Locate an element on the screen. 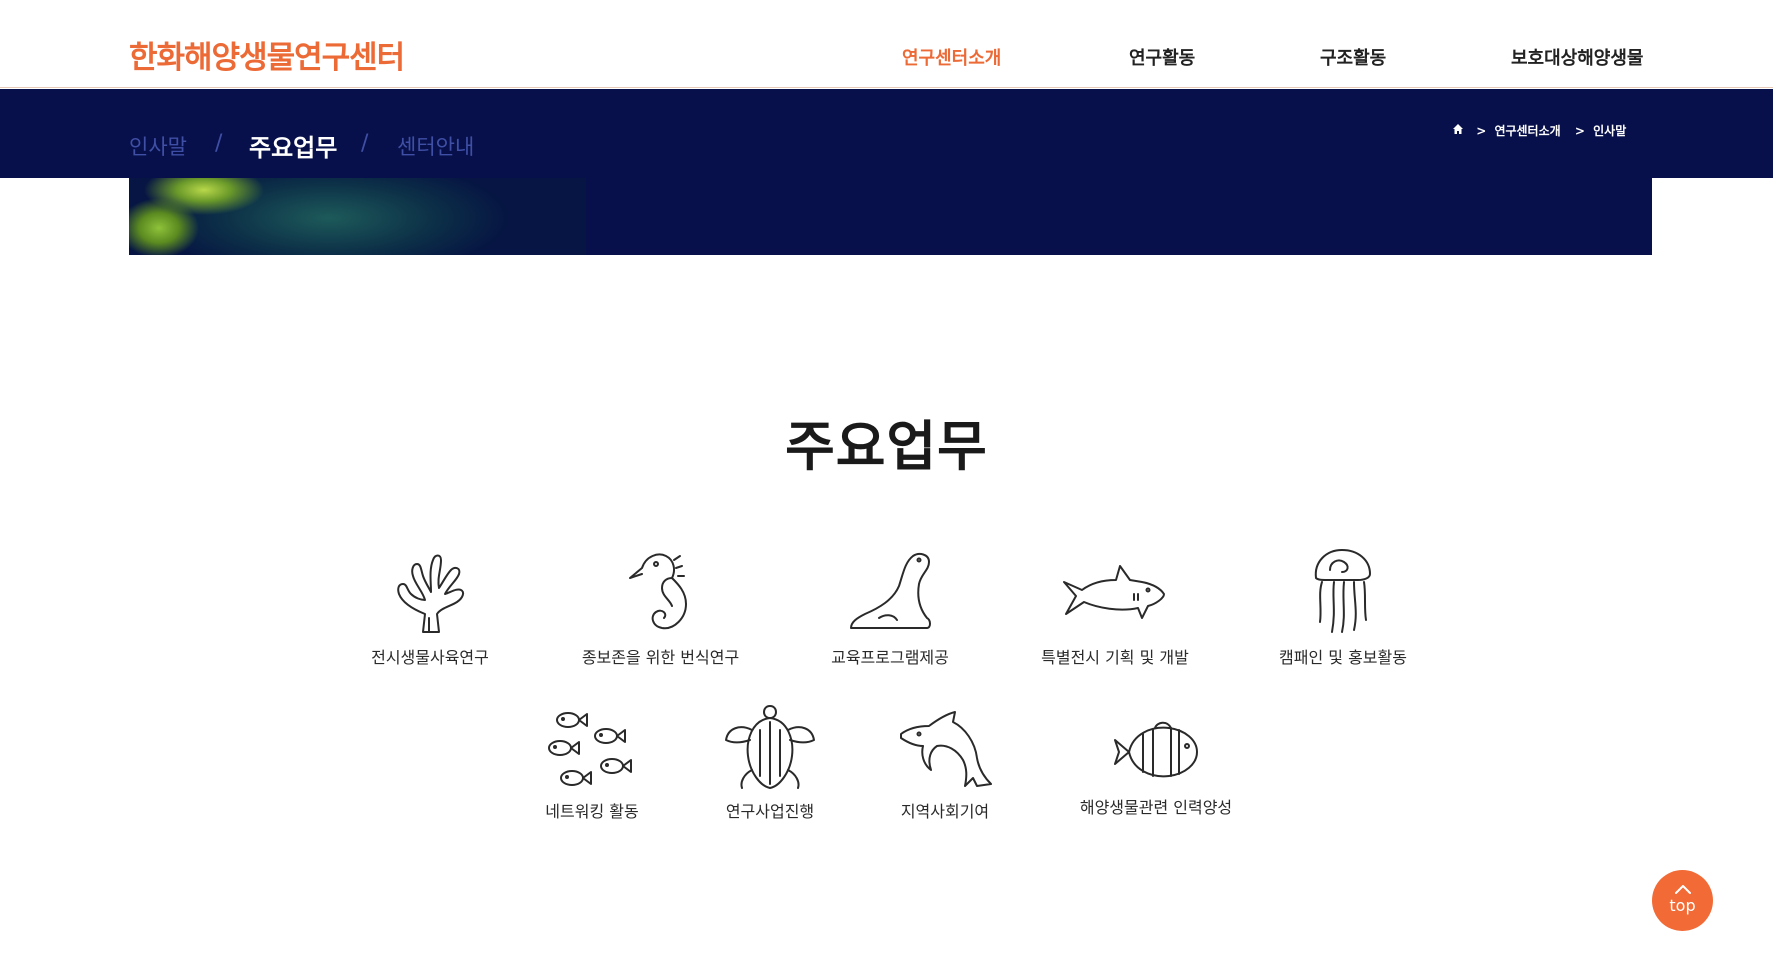  jellyfish-icon is located at coordinates (1342, 591).